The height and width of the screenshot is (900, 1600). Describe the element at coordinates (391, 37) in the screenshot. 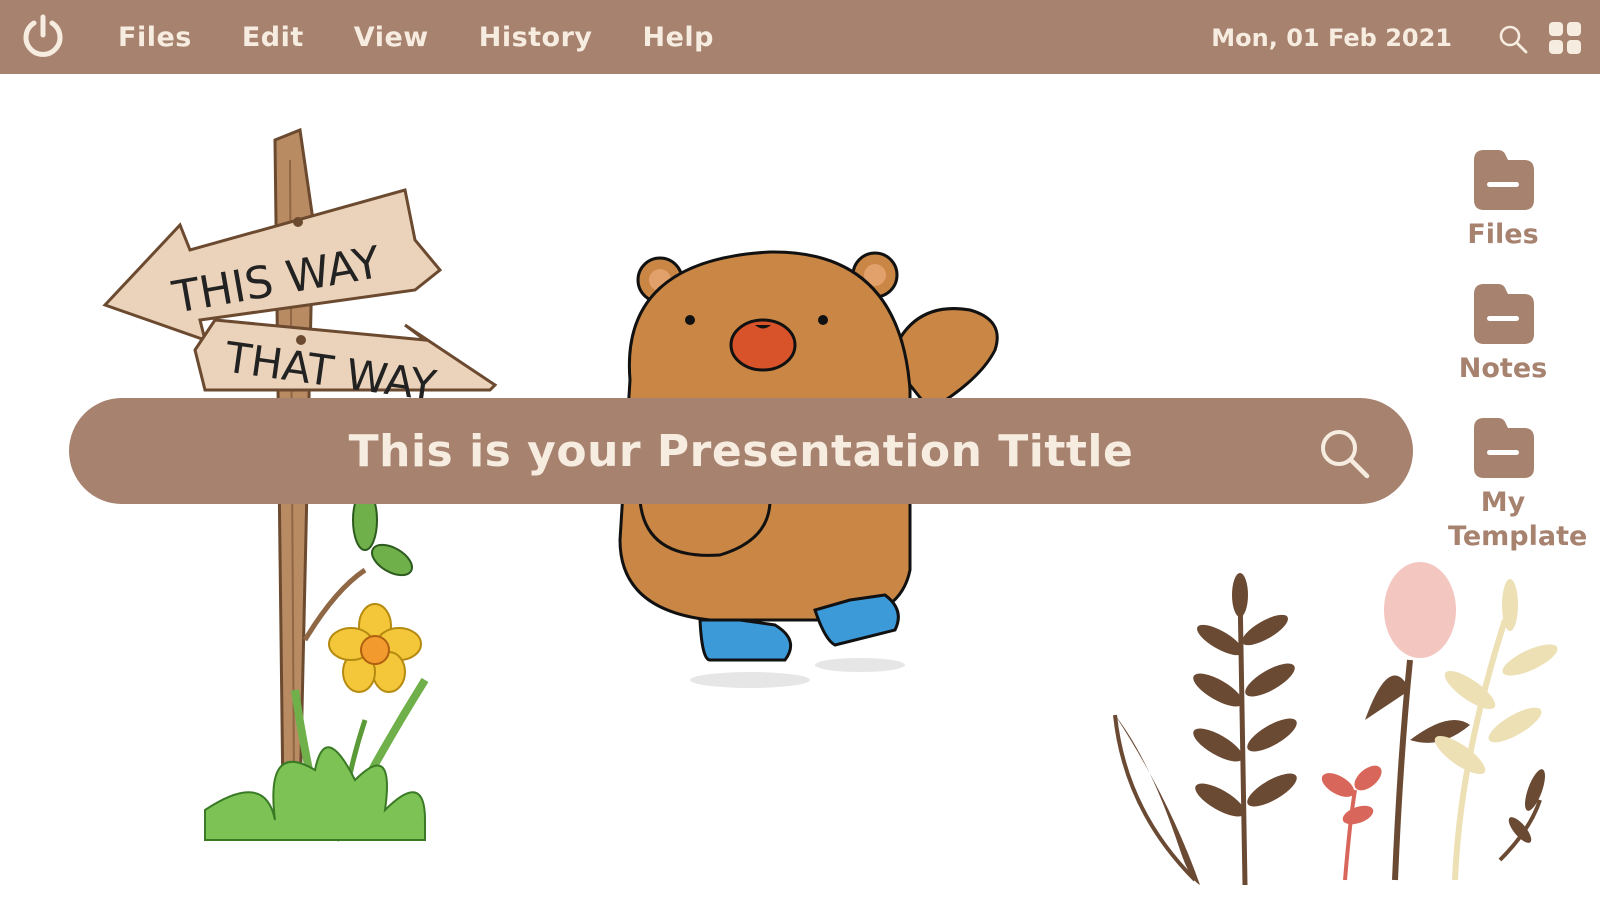

I see `menu-item-view: View` at that location.